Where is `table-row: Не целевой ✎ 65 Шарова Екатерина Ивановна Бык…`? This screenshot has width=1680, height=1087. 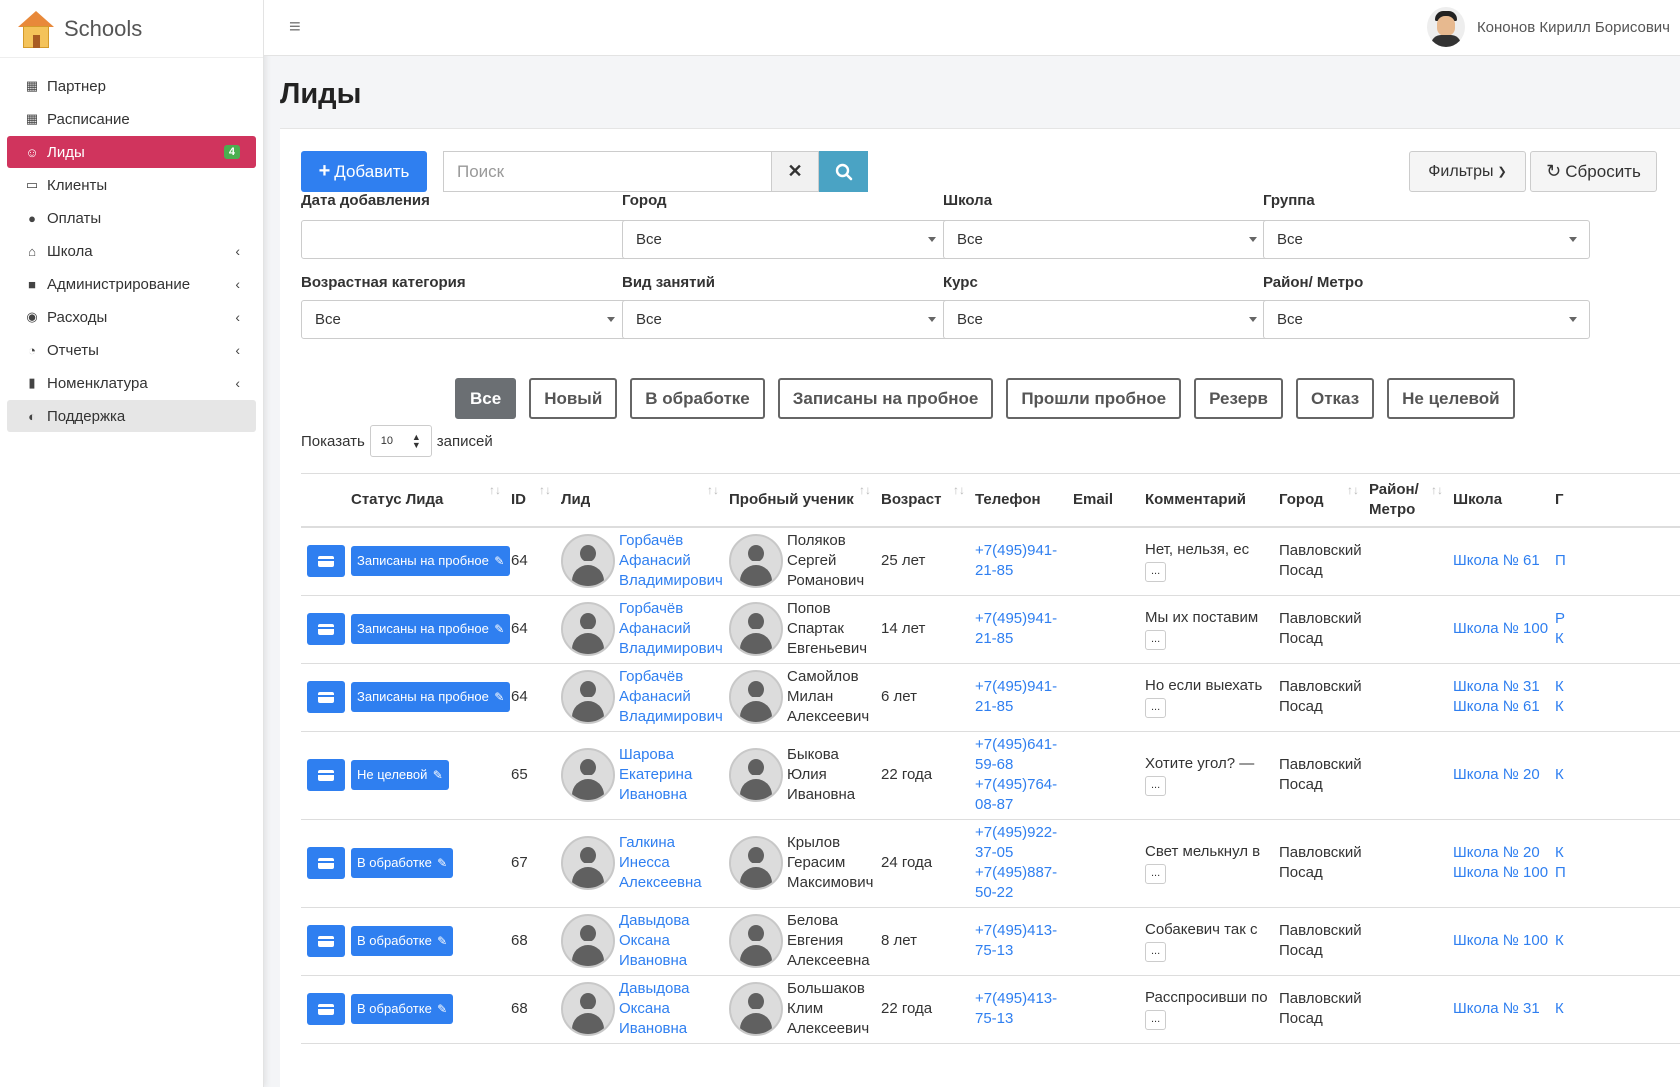 table-row: Не целевой ✎ 65 Шарова Екатерина Ивановна Бык… is located at coordinates (990, 775).